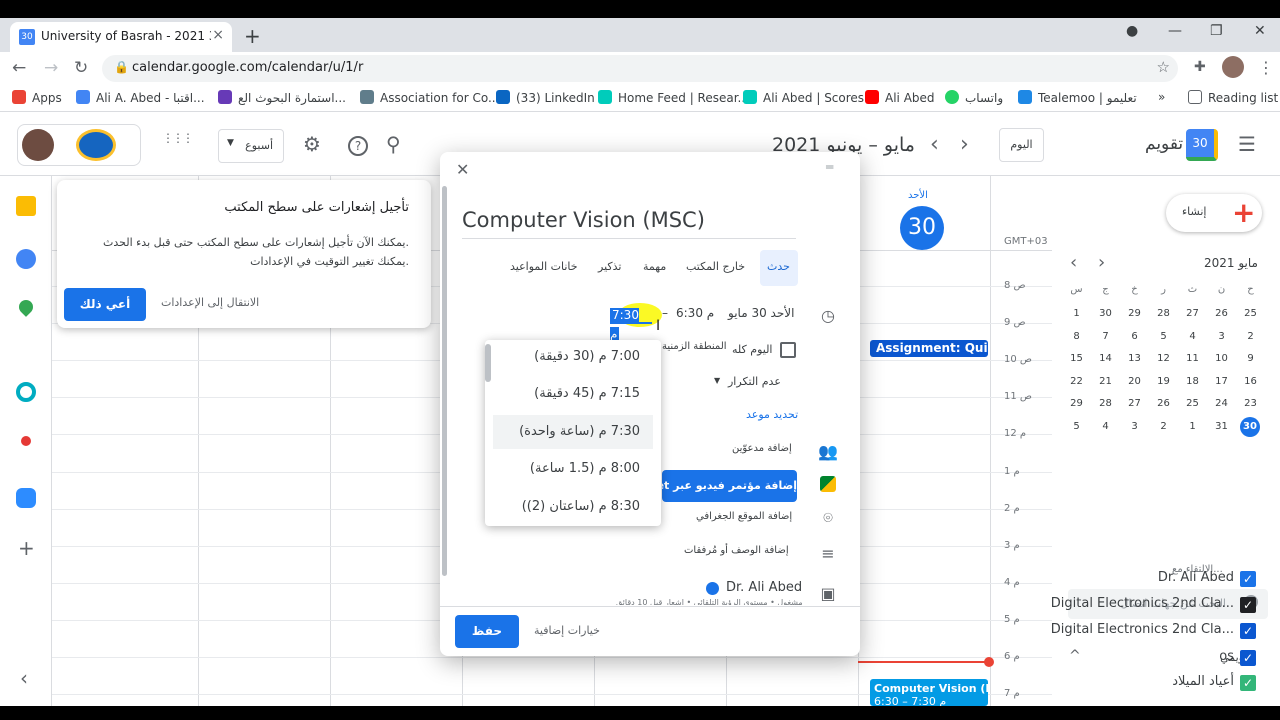 This screenshot has width=1280, height=720. Describe the element at coordinates (715, 266) in the screenshot. I see `tab-out-of-office: خارج المكتب` at that location.